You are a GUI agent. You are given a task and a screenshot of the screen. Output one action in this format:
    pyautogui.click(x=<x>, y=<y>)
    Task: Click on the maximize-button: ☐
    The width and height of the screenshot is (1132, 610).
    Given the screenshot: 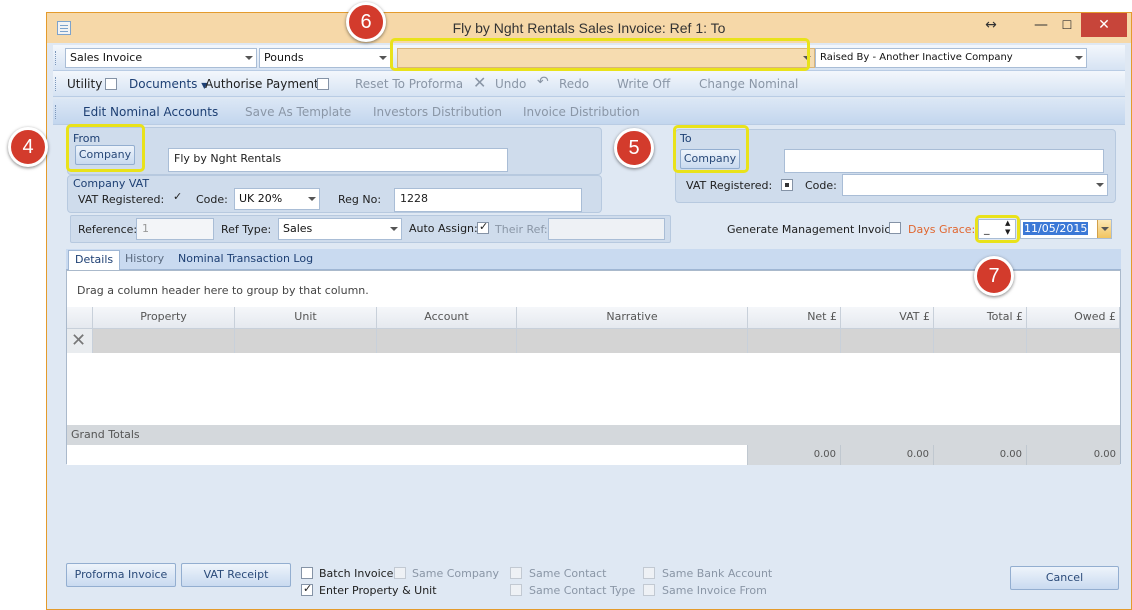 What is the action you would take?
    pyautogui.click(x=1067, y=25)
    